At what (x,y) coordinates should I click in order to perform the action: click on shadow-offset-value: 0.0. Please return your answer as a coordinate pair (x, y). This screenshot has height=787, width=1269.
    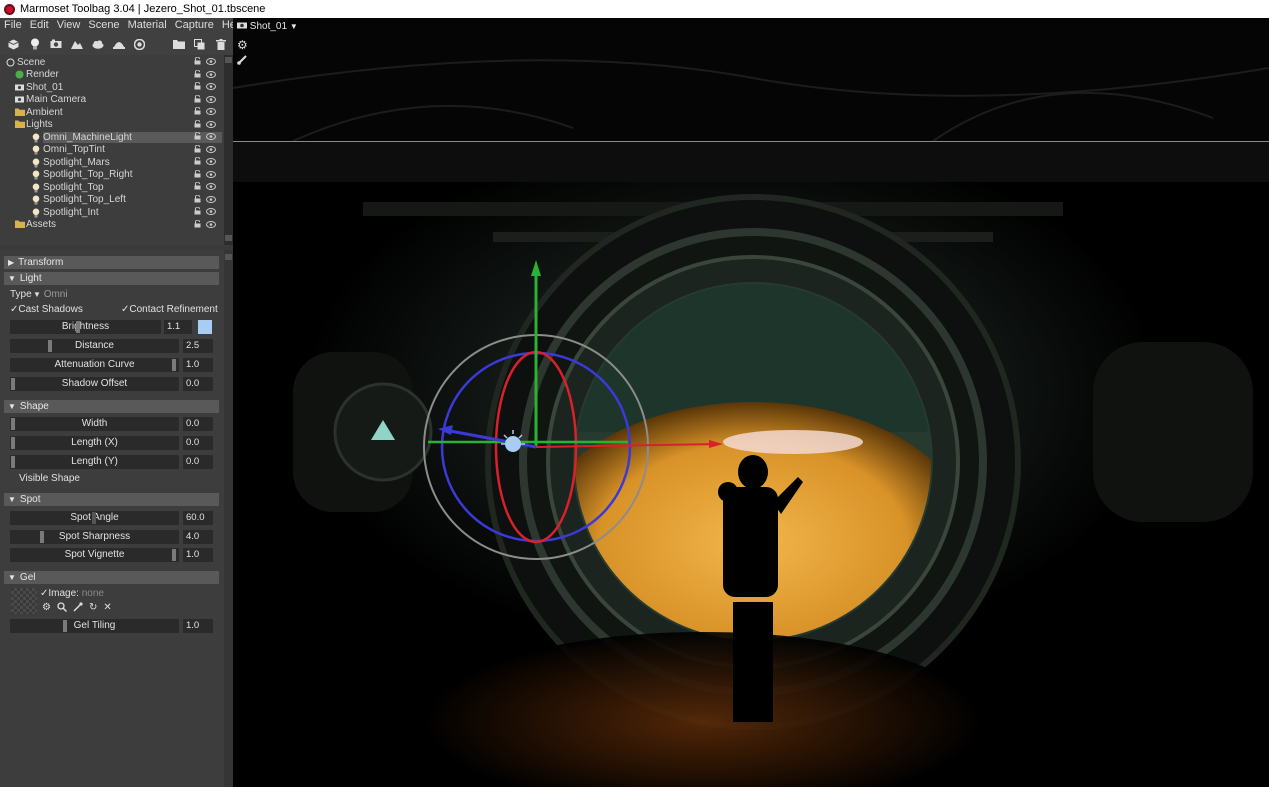
    Looking at the image, I should click on (198, 384).